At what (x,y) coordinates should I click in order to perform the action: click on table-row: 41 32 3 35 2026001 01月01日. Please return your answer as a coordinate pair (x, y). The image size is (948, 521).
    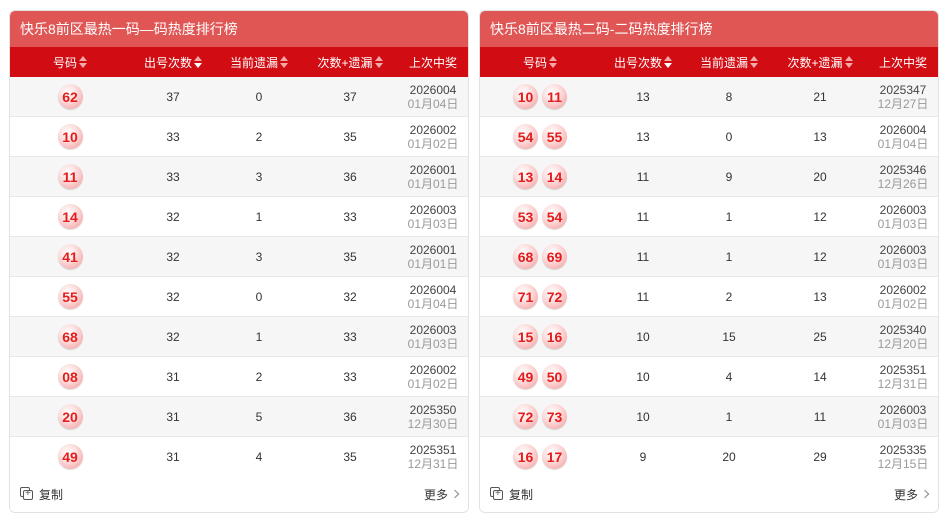
    Looking at the image, I should click on (239, 257).